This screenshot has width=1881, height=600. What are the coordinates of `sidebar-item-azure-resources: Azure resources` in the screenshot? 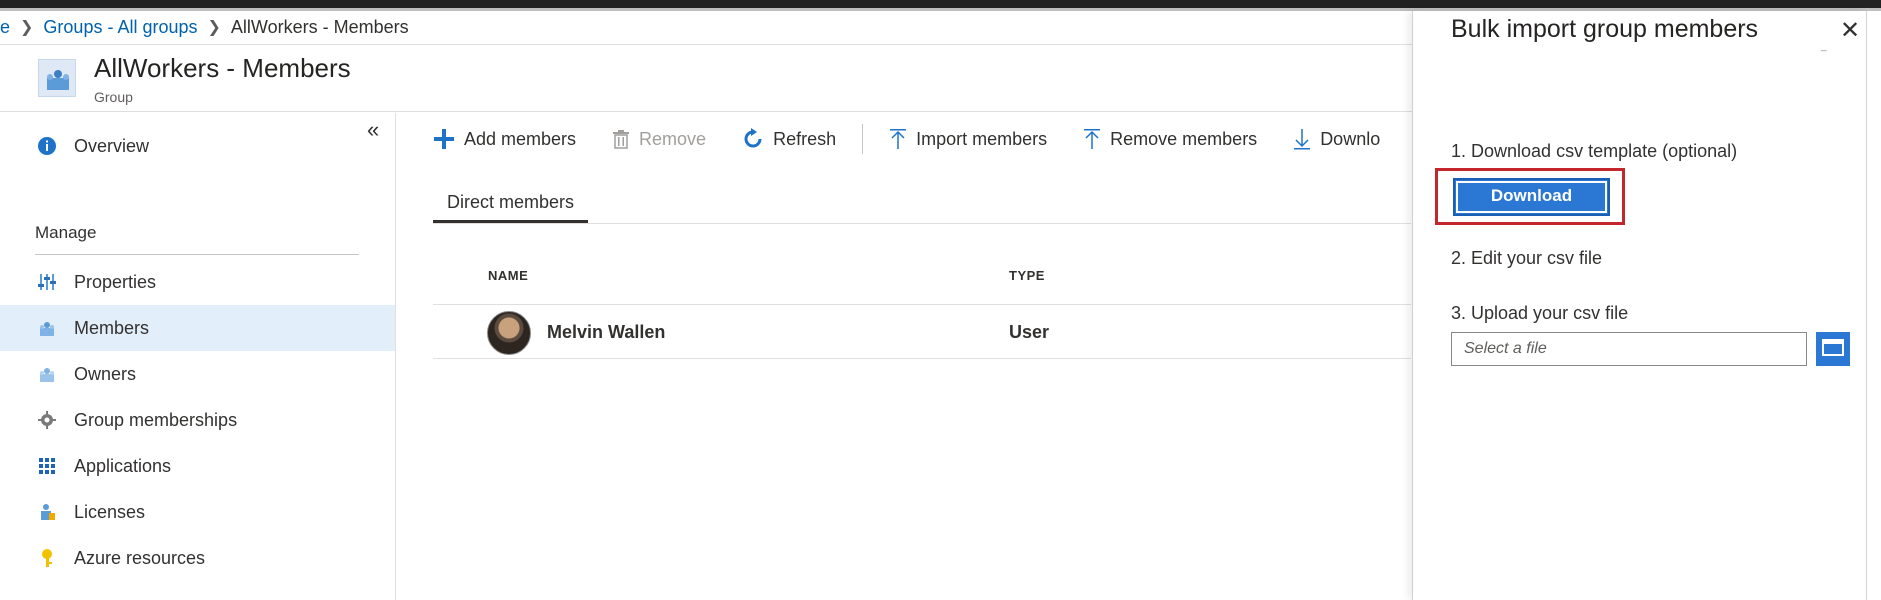 It's located at (197, 558).